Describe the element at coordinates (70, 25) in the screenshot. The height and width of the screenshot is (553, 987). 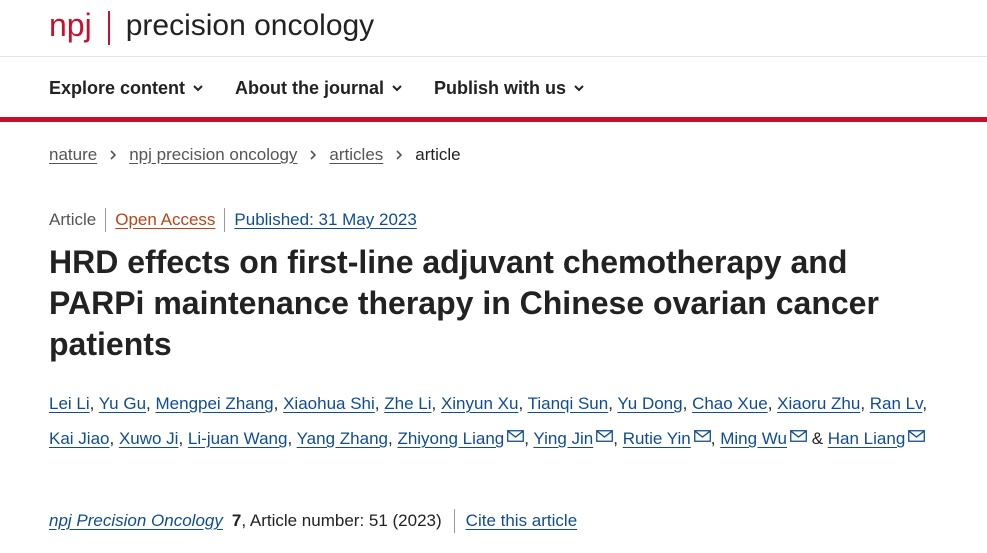
I see `npj-logo: npj` at that location.